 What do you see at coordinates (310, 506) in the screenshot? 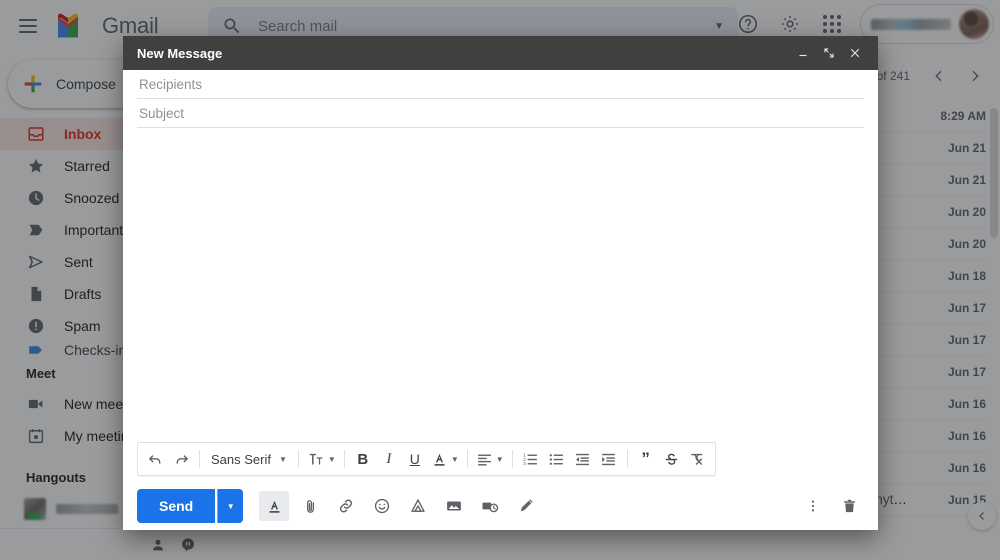
I see `attach-file-icon` at bounding box center [310, 506].